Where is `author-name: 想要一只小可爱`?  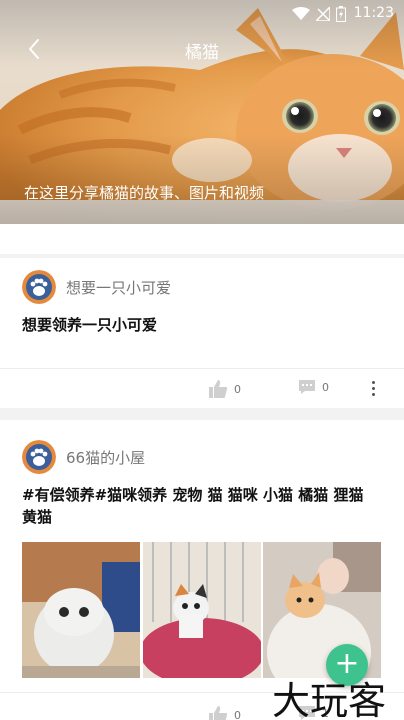 author-name: 想要一只小可爱 is located at coordinates (119, 287).